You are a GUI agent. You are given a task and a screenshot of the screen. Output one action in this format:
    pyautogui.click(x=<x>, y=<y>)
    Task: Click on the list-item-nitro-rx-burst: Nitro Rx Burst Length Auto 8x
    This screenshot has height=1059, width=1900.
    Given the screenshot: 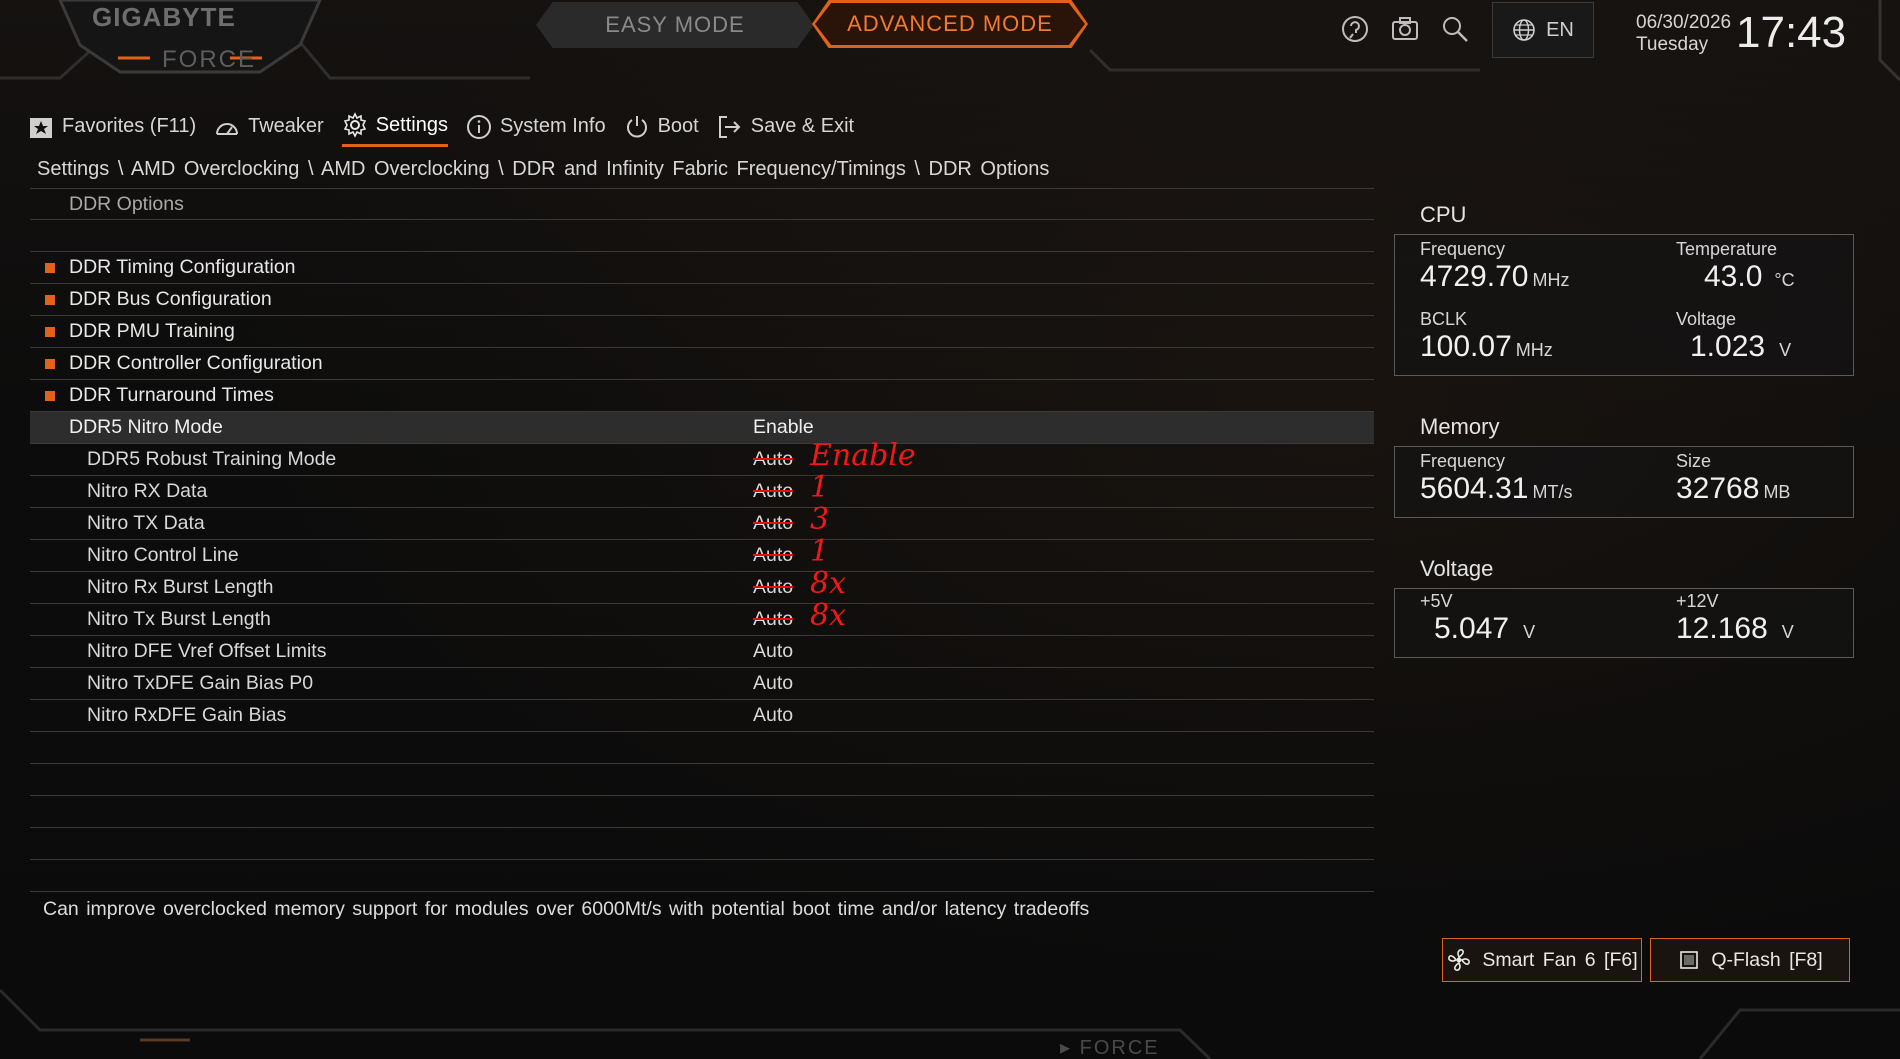 What is the action you would take?
    pyautogui.click(x=702, y=585)
    